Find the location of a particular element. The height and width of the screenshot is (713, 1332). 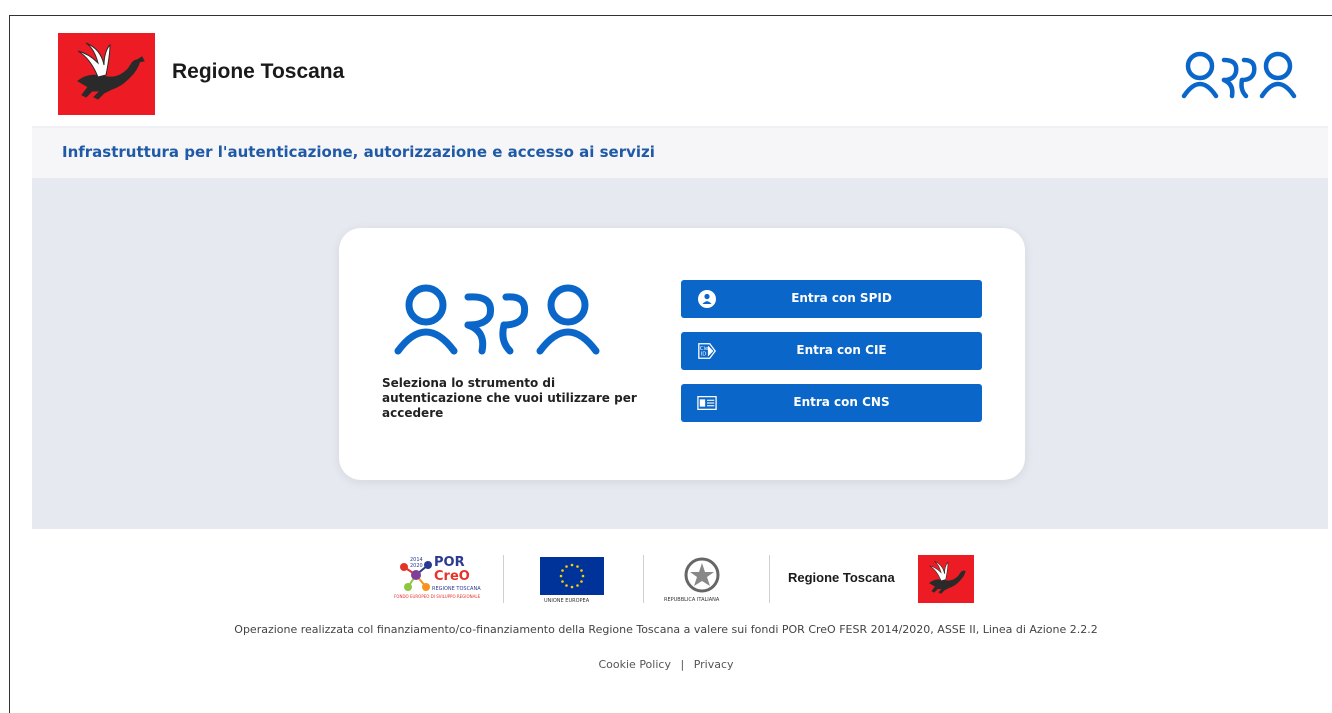

spid-button-label: Entra con SPID is located at coordinates (841, 298).